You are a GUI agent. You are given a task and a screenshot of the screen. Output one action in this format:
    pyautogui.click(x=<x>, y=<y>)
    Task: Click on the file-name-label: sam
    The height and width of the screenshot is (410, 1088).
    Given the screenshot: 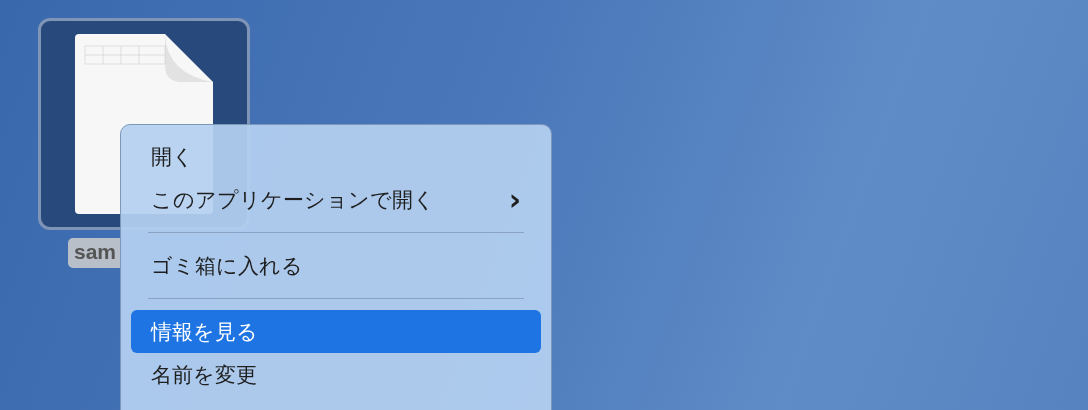 What is the action you would take?
    pyautogui.click(x=94, y=253)
    